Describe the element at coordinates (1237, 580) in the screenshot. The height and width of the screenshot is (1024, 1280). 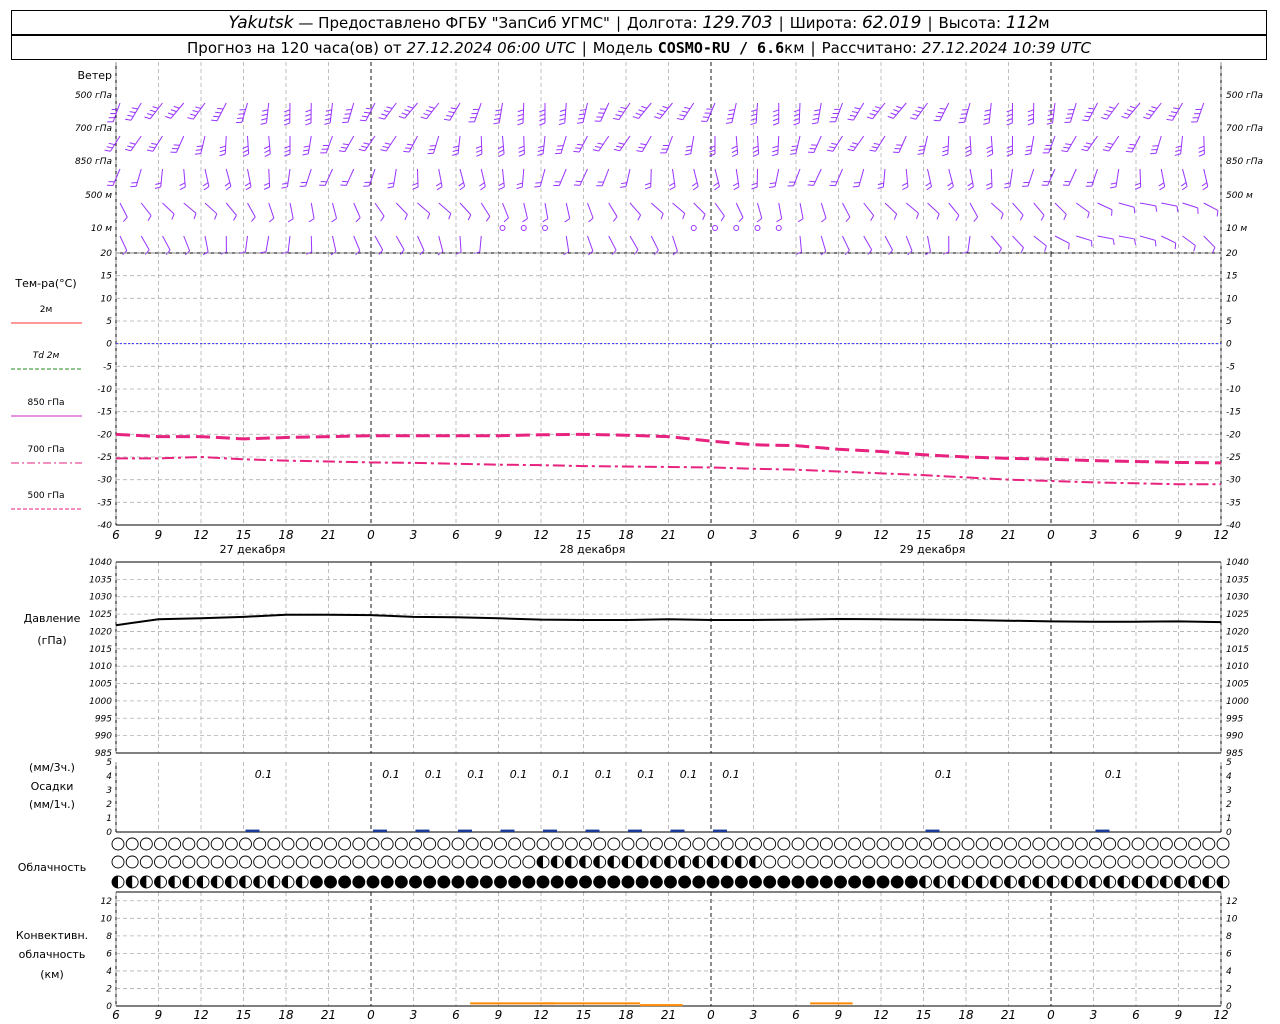
I see `pressure-ytick-right: 1035` at that location.